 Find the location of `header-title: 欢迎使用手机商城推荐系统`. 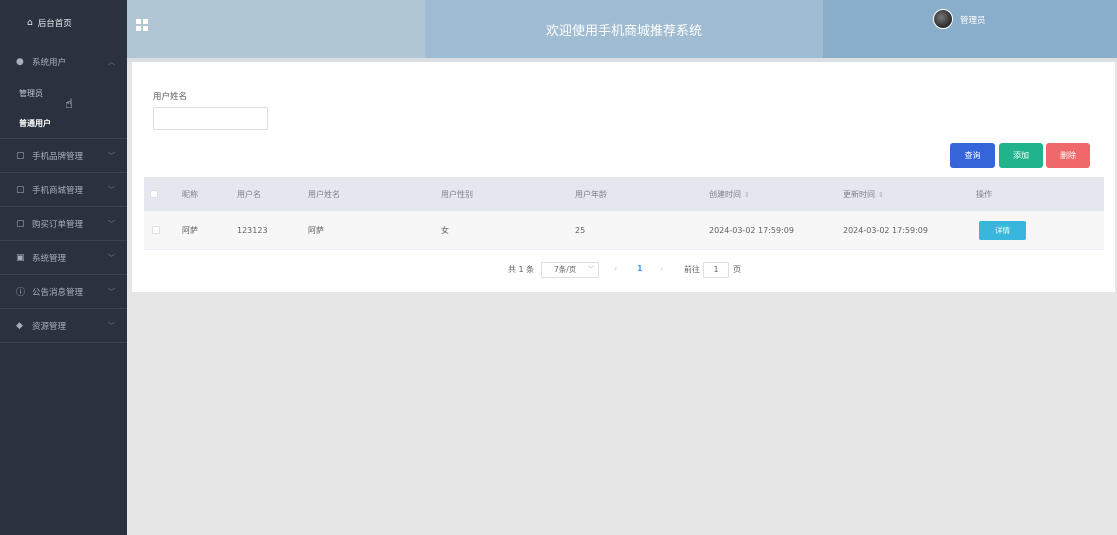

header-title: 欢迎使用手机商城推荐系统 is located at coordinates (624, 29).